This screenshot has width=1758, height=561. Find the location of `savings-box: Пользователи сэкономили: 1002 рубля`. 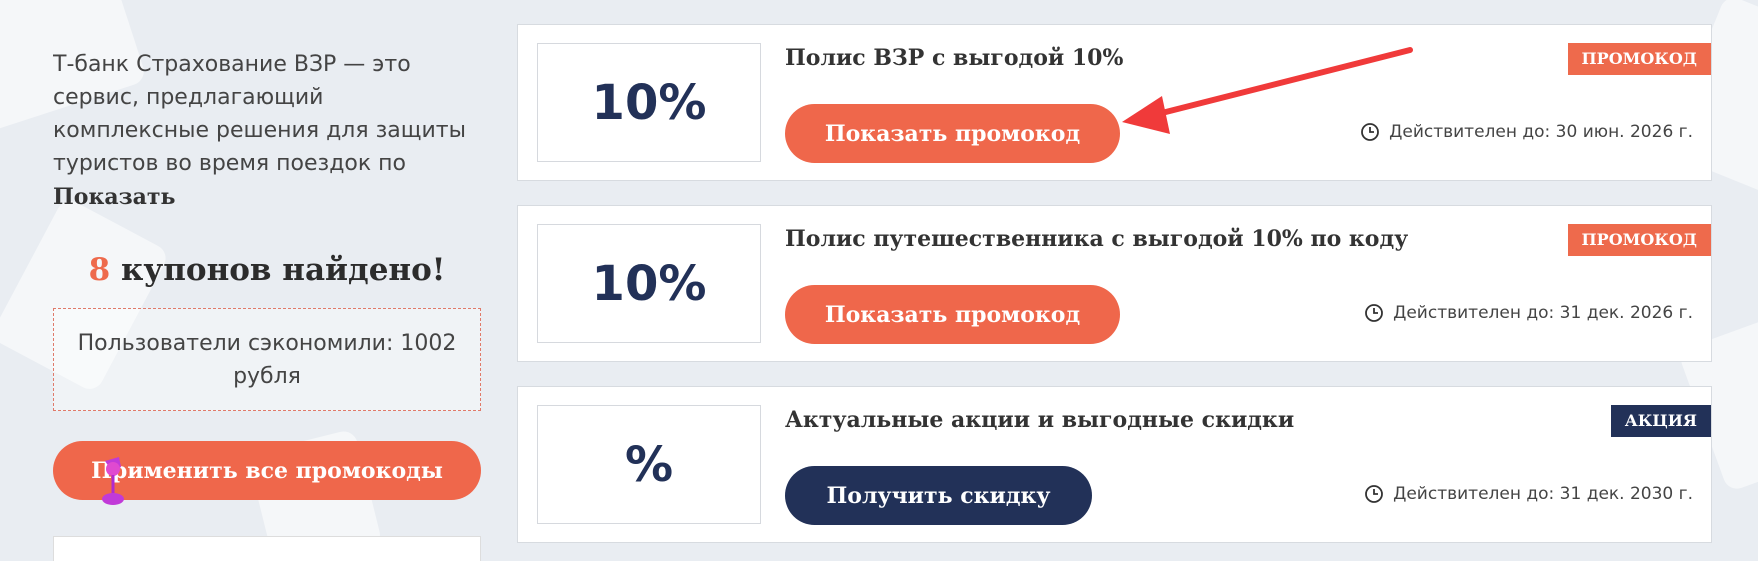

savings-box: Пользователи сэкономили: 1002 рубля is located at coordinates (267, 359).